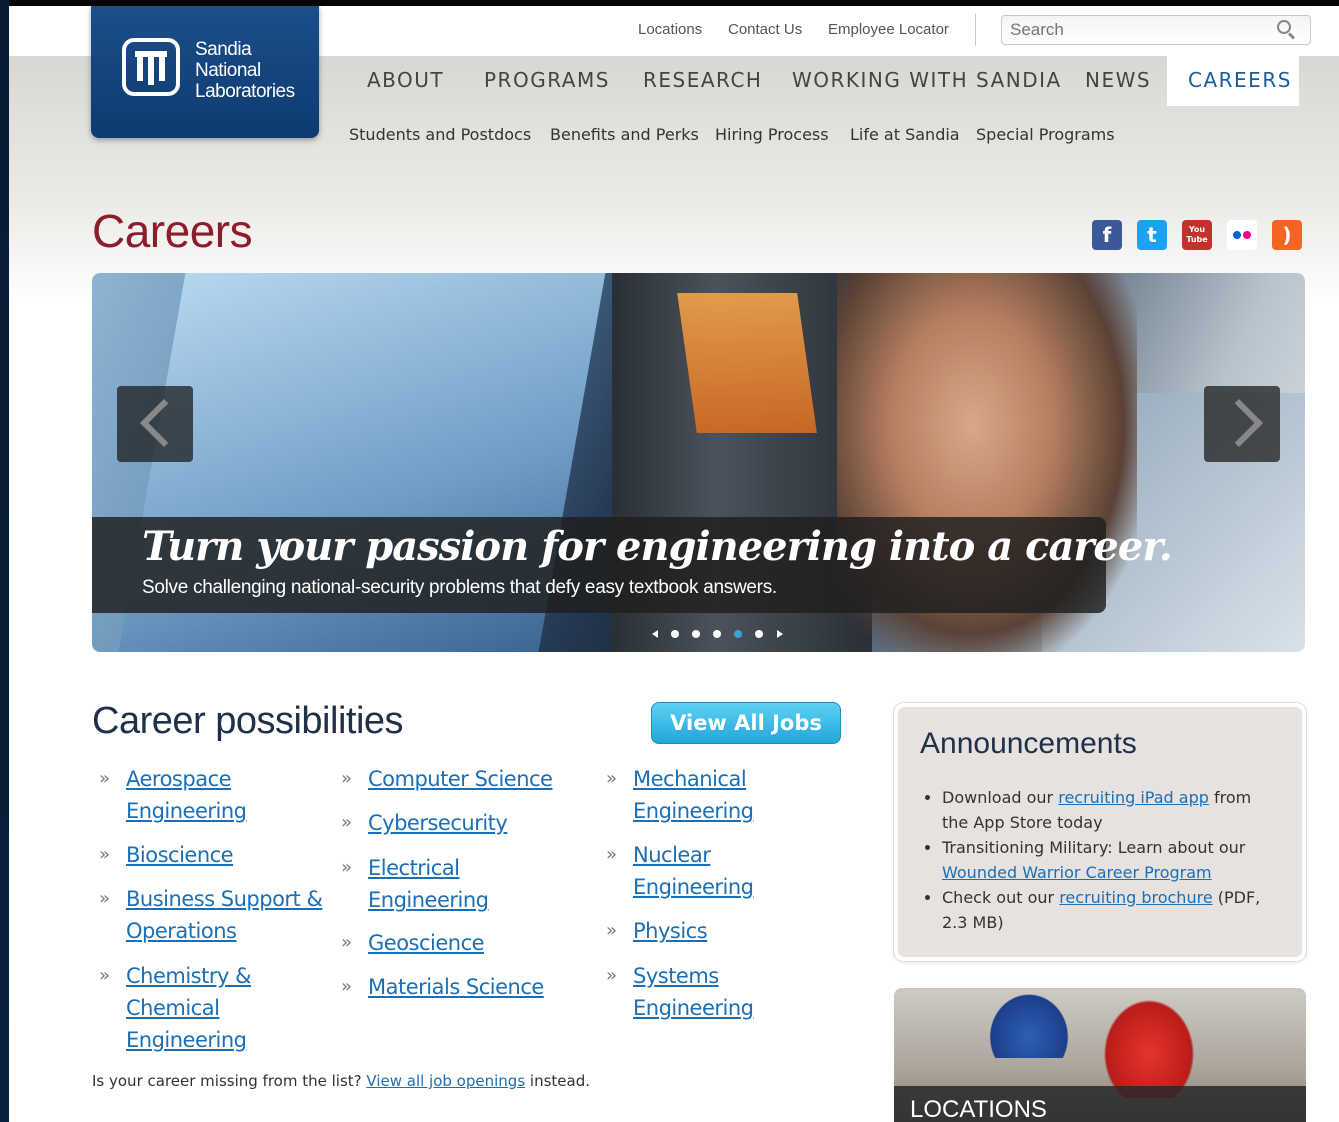  I want to click on carousel-dots-next-icon, so click(779, 634).